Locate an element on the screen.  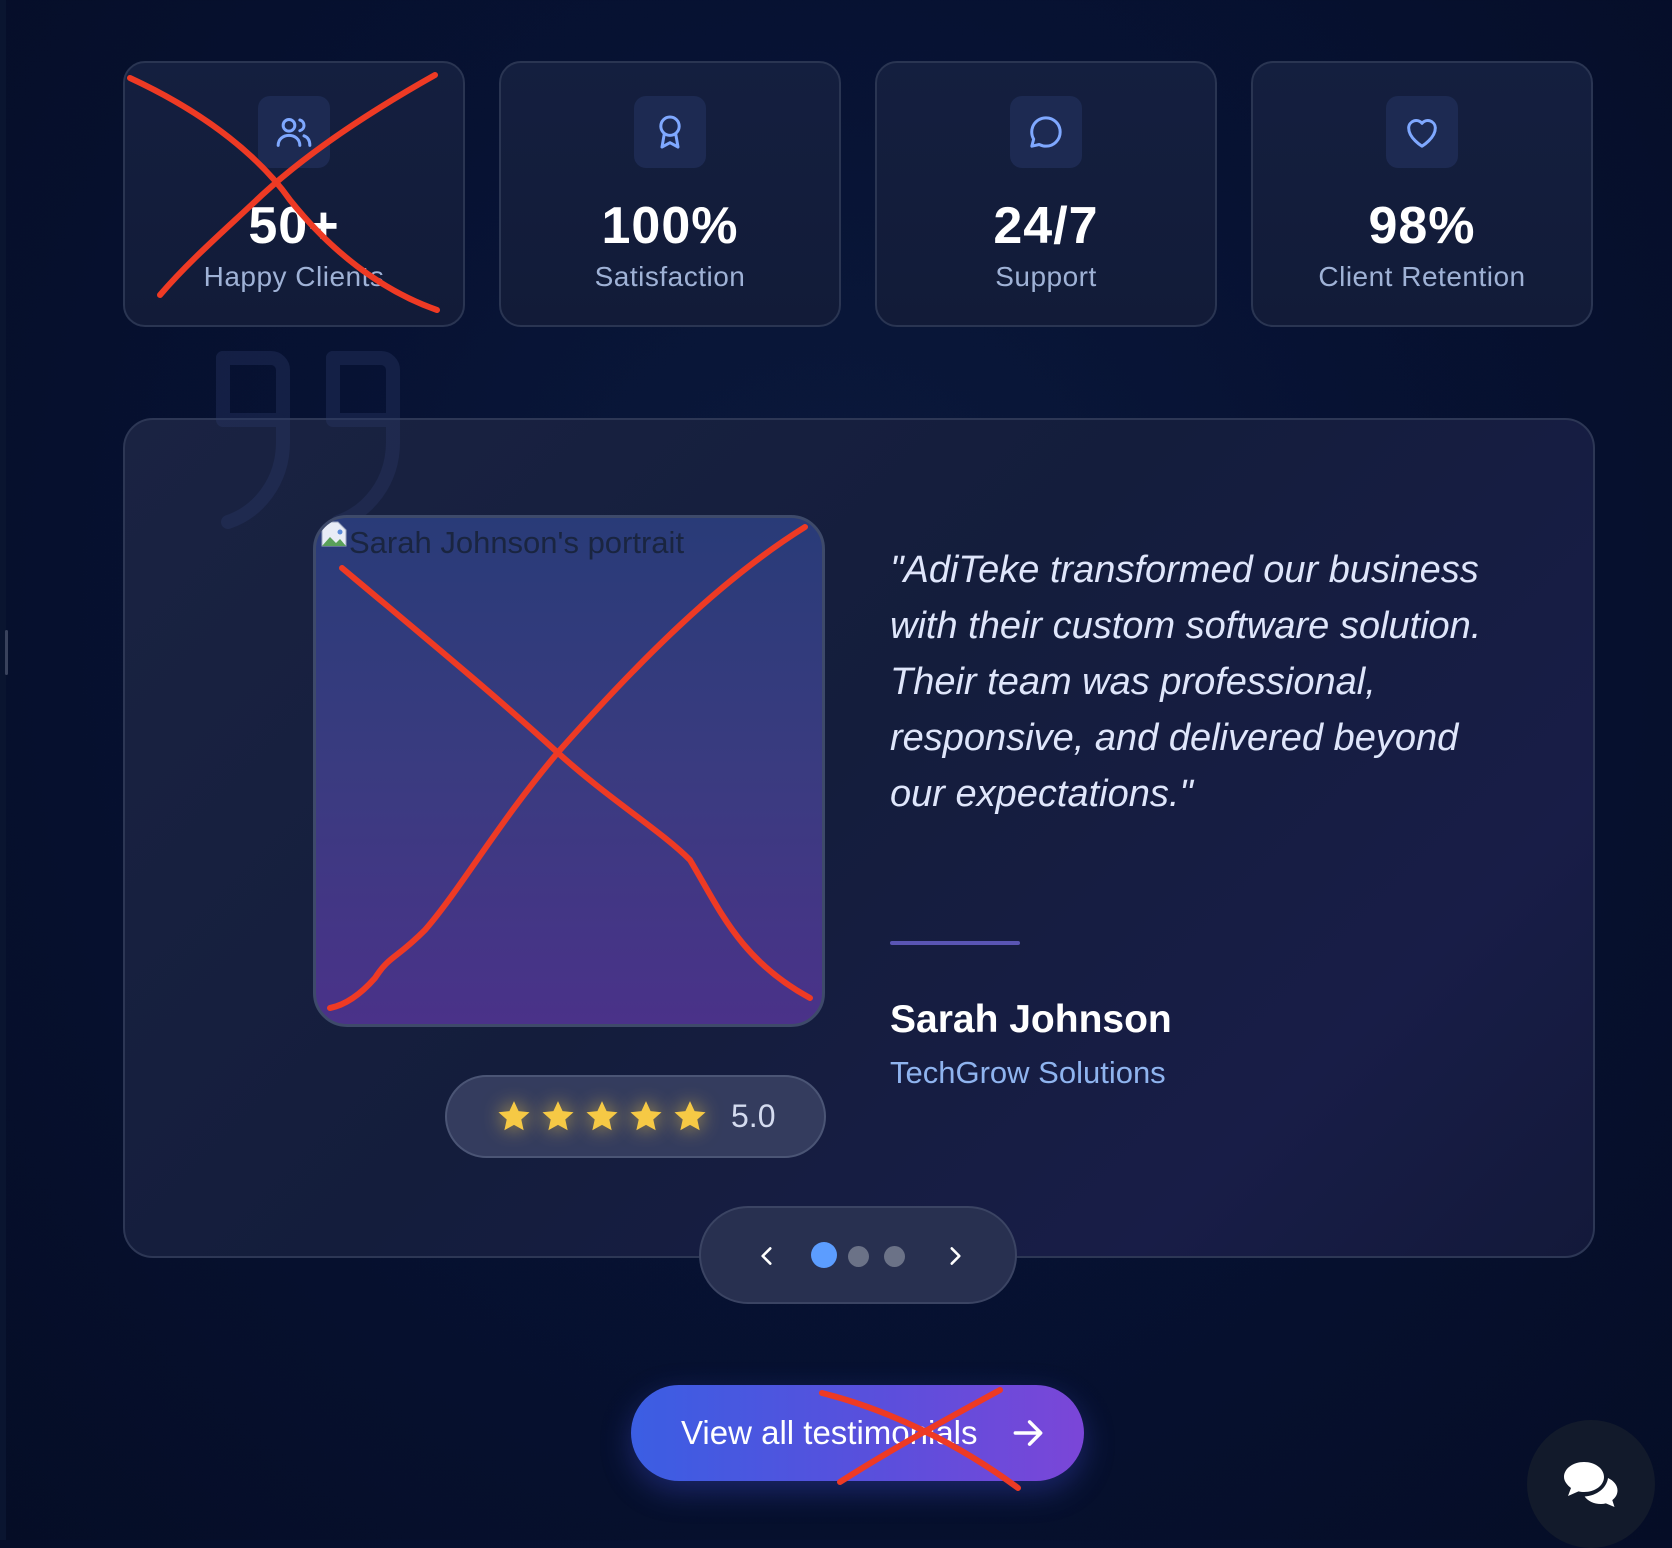
heart-icon is located at coordinates (1422, 132).